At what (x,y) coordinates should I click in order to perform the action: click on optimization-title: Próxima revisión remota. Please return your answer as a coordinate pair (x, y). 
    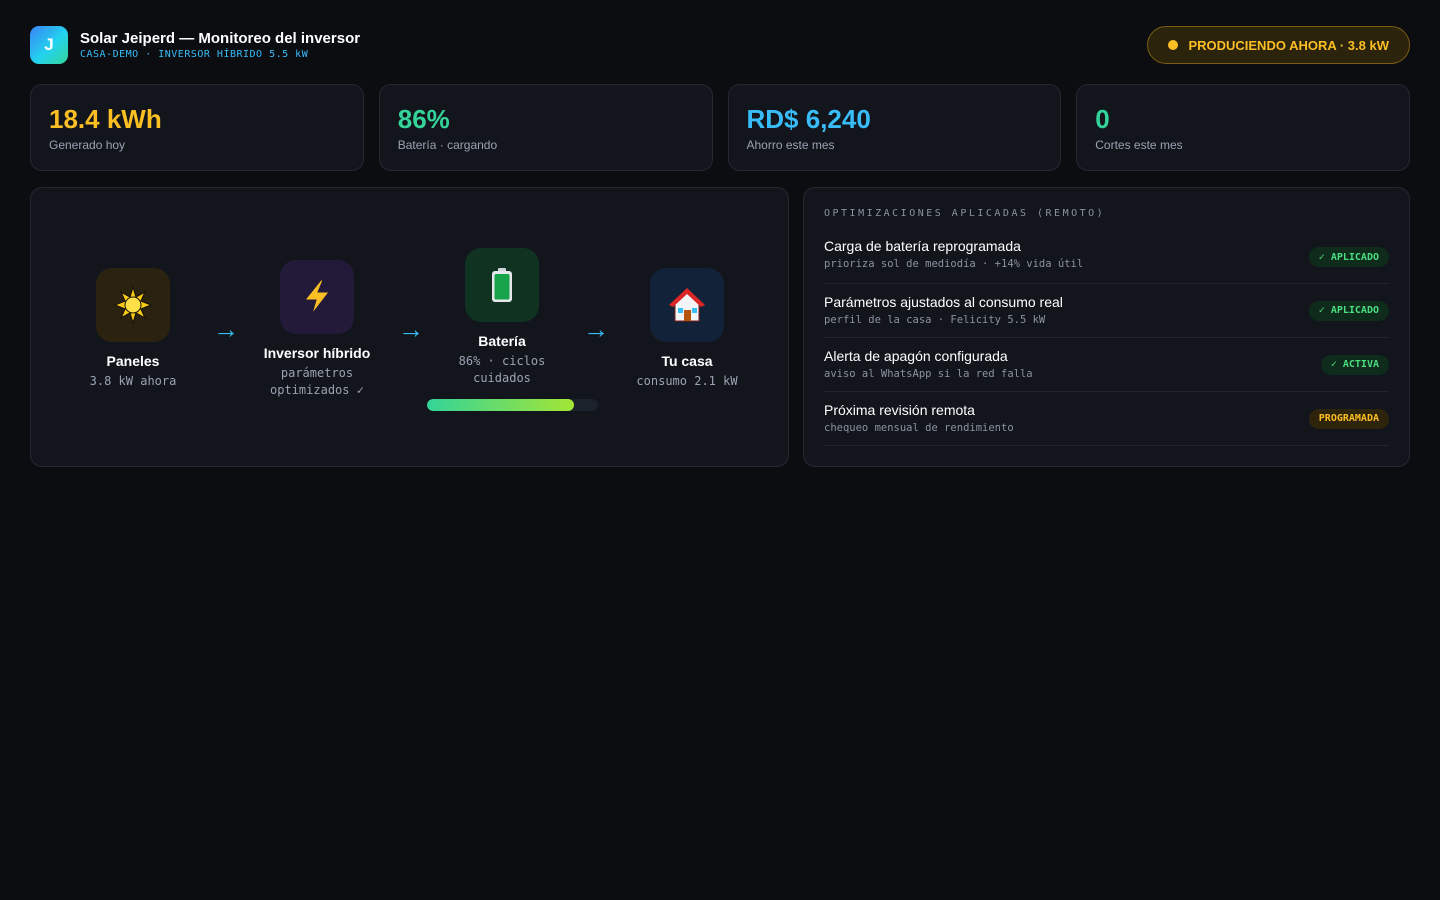
    Looking at the image, I should click on (899, 410).